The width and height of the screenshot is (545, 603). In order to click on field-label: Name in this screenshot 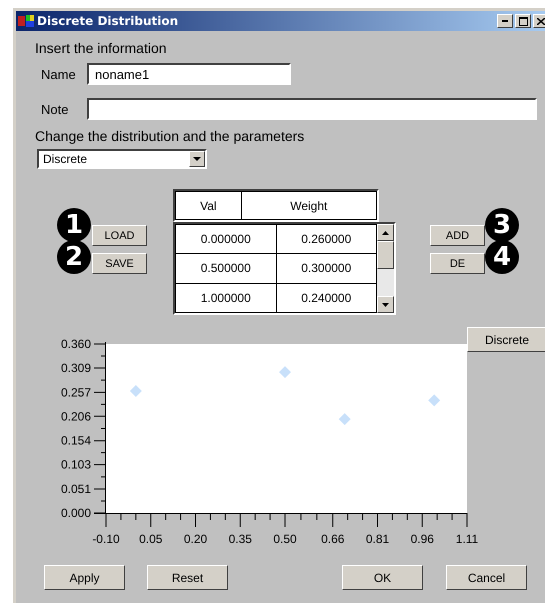, I will do `click(58, 74)`.